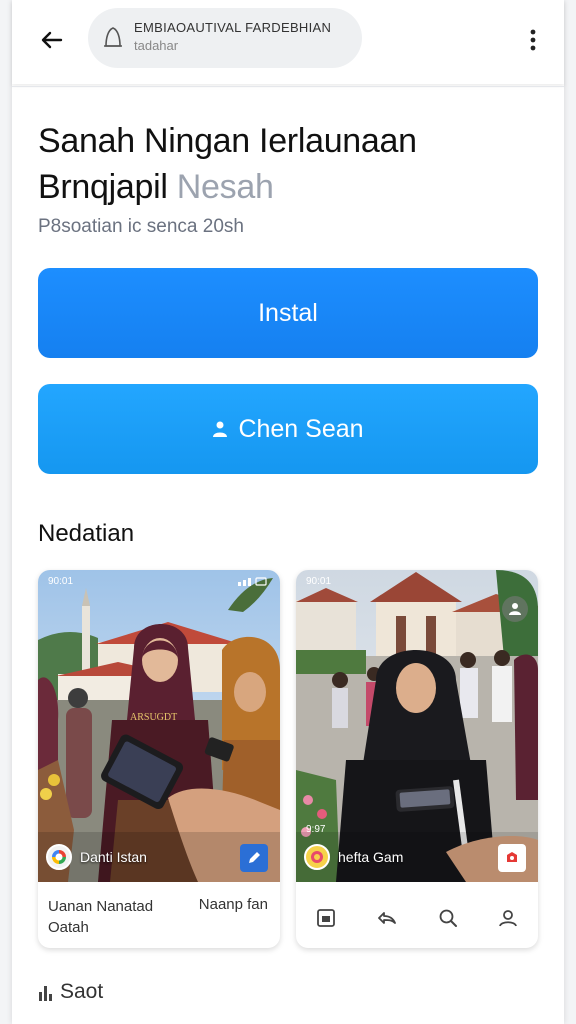 The height and width of the screenshot is (1024, 576). I want to click on caption-line-1: Uanan Nanatad, so click(101, 906).